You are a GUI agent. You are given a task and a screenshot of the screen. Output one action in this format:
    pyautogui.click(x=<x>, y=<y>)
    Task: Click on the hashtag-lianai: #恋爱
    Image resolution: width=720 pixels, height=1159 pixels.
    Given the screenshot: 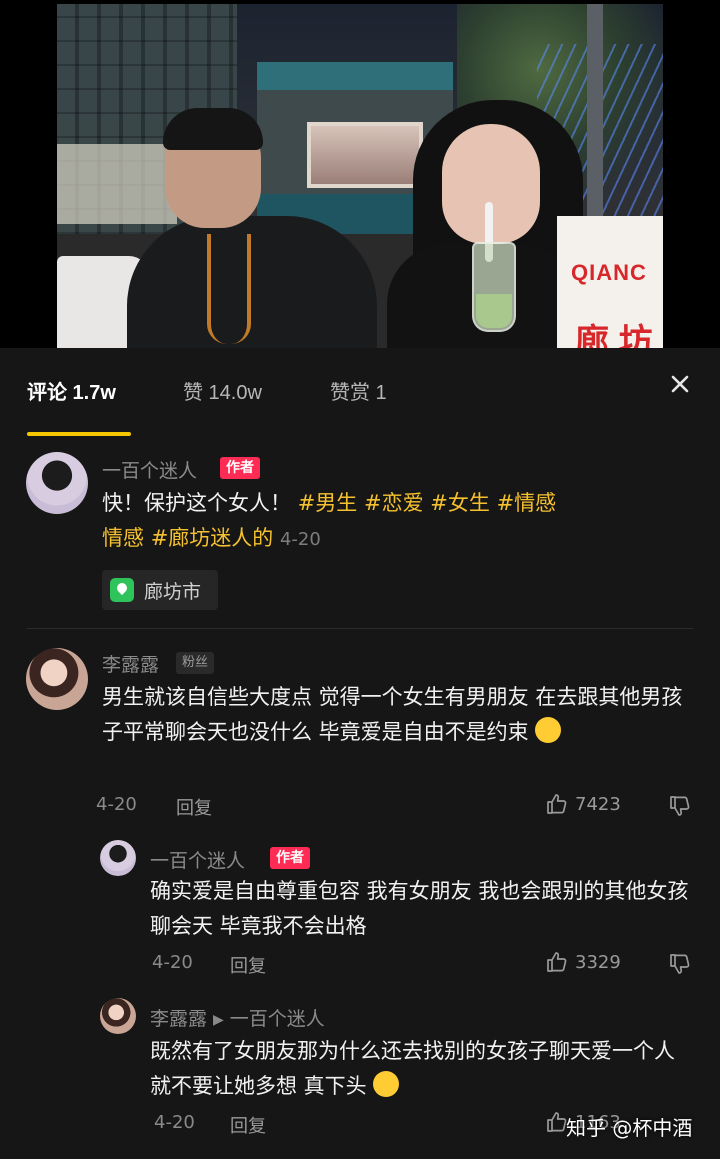 What is the action you would take?
    pyautogui.click(x=394, y=503)
    